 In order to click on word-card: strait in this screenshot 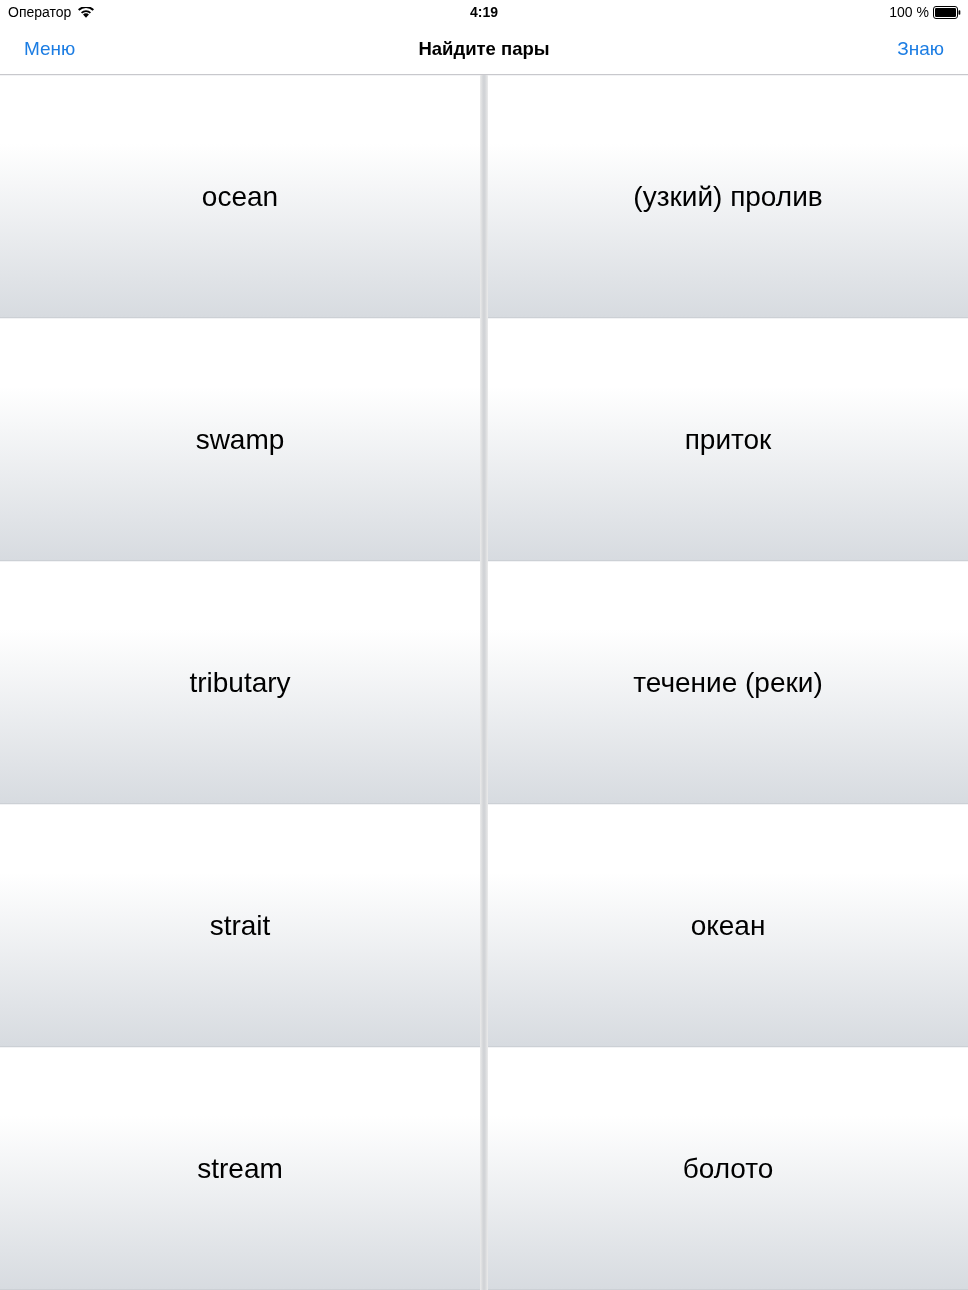, I will do `click(240, 925)`.